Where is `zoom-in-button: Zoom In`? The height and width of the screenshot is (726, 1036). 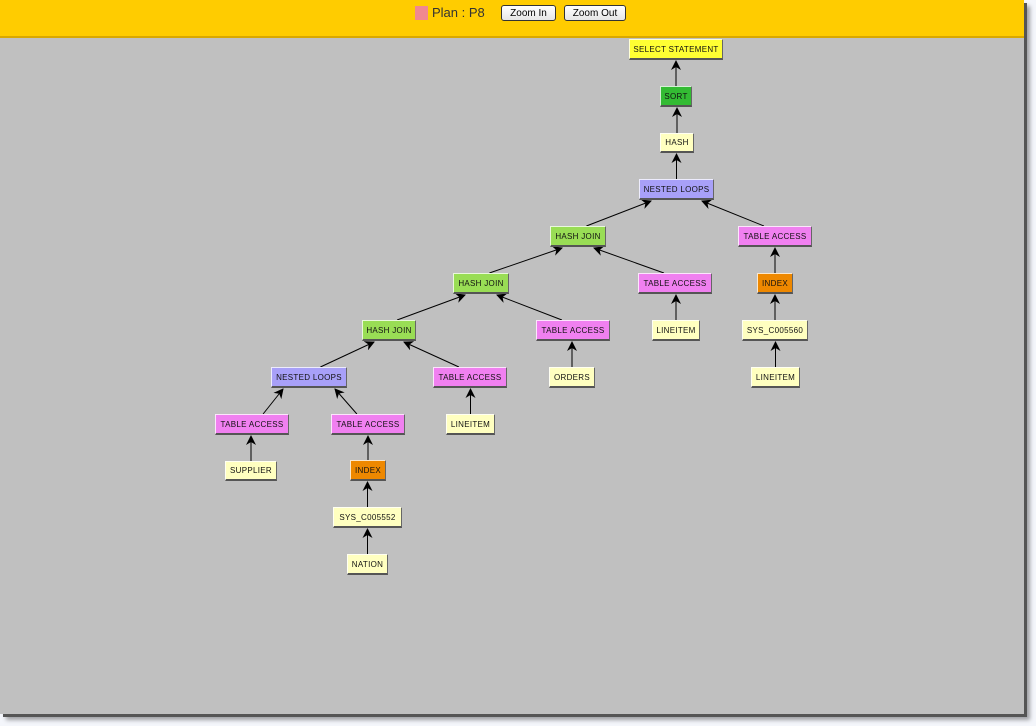 zoom-in-button: Zoom In is located at coordinates (528, 13).